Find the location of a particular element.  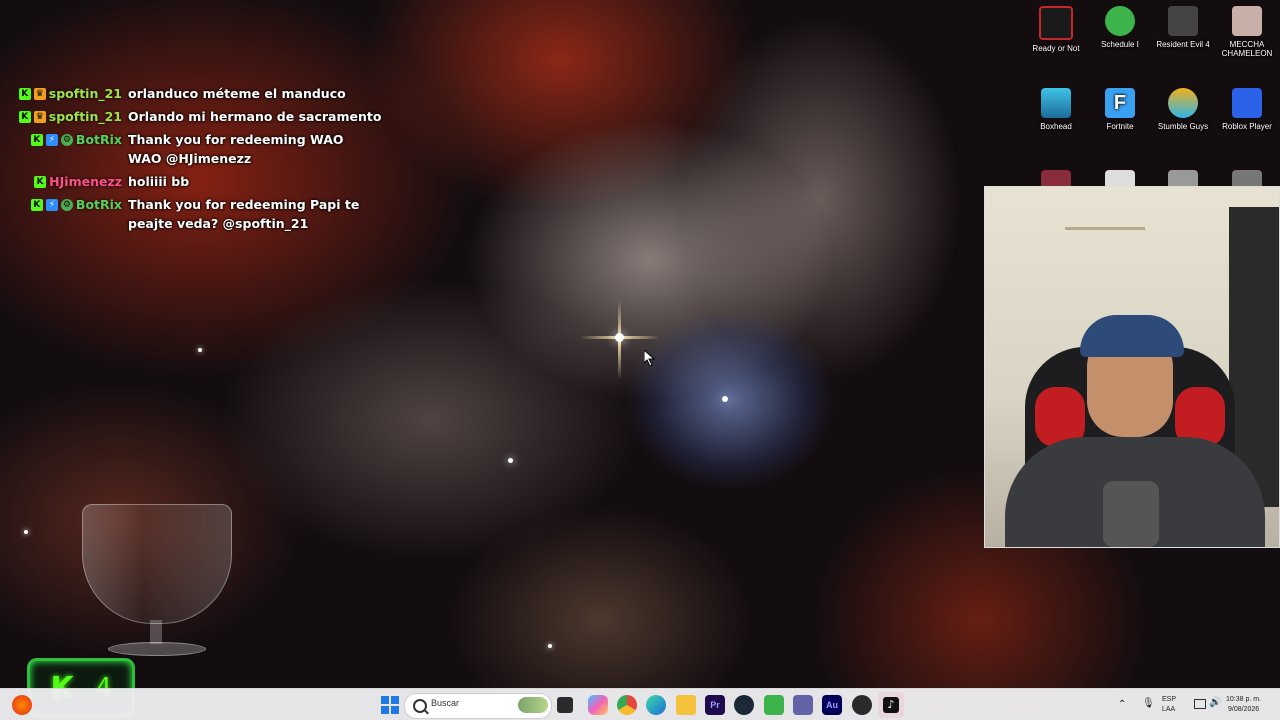

desktop-icon-roblox-player: Roblox Player is located at coordinates (1247, 109).